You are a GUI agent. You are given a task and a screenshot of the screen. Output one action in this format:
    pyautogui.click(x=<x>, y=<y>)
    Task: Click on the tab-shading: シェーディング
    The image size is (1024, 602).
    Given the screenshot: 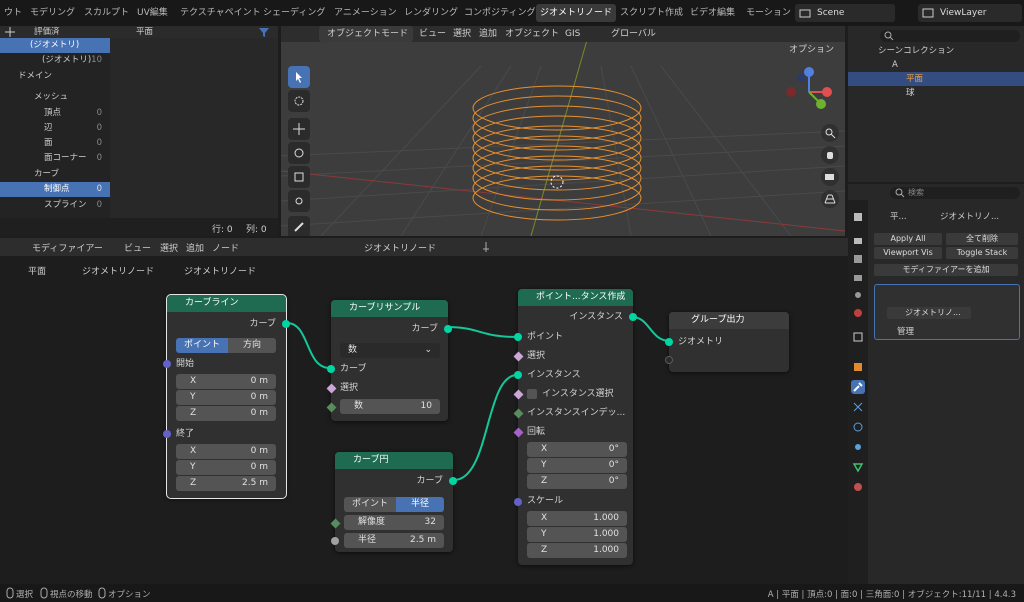 What is the action you would take?
    pyautogui.click(x=294, y=13)
    